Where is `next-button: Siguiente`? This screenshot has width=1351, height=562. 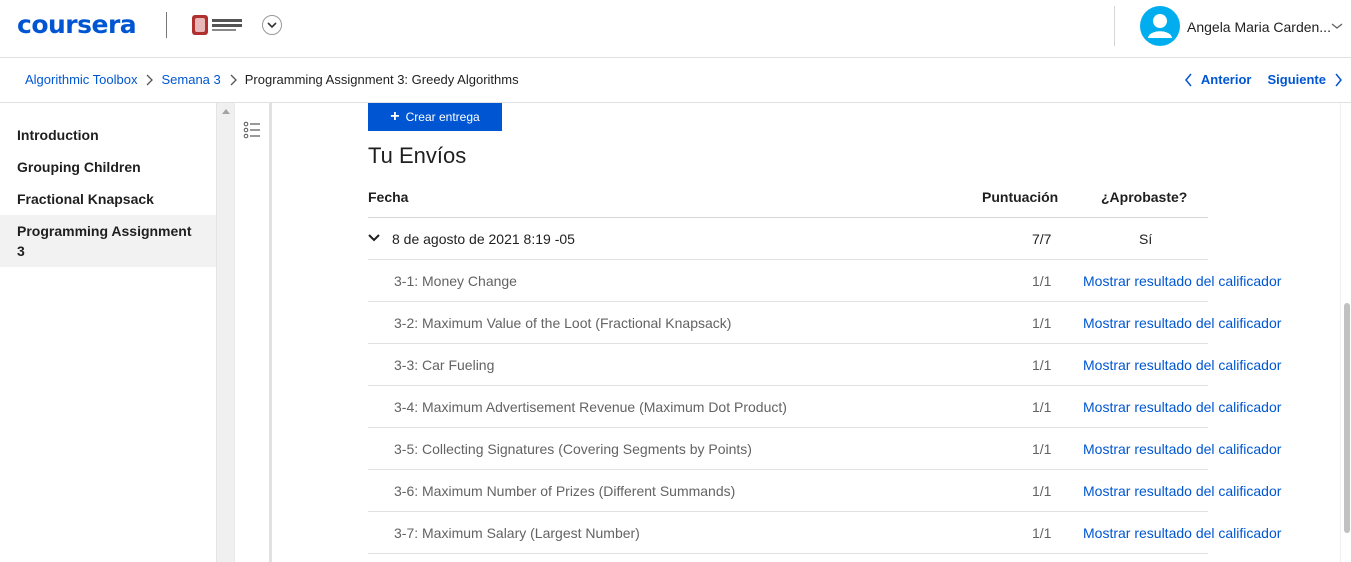
next-button: Siguiente is located at coordinates (1305, 79).